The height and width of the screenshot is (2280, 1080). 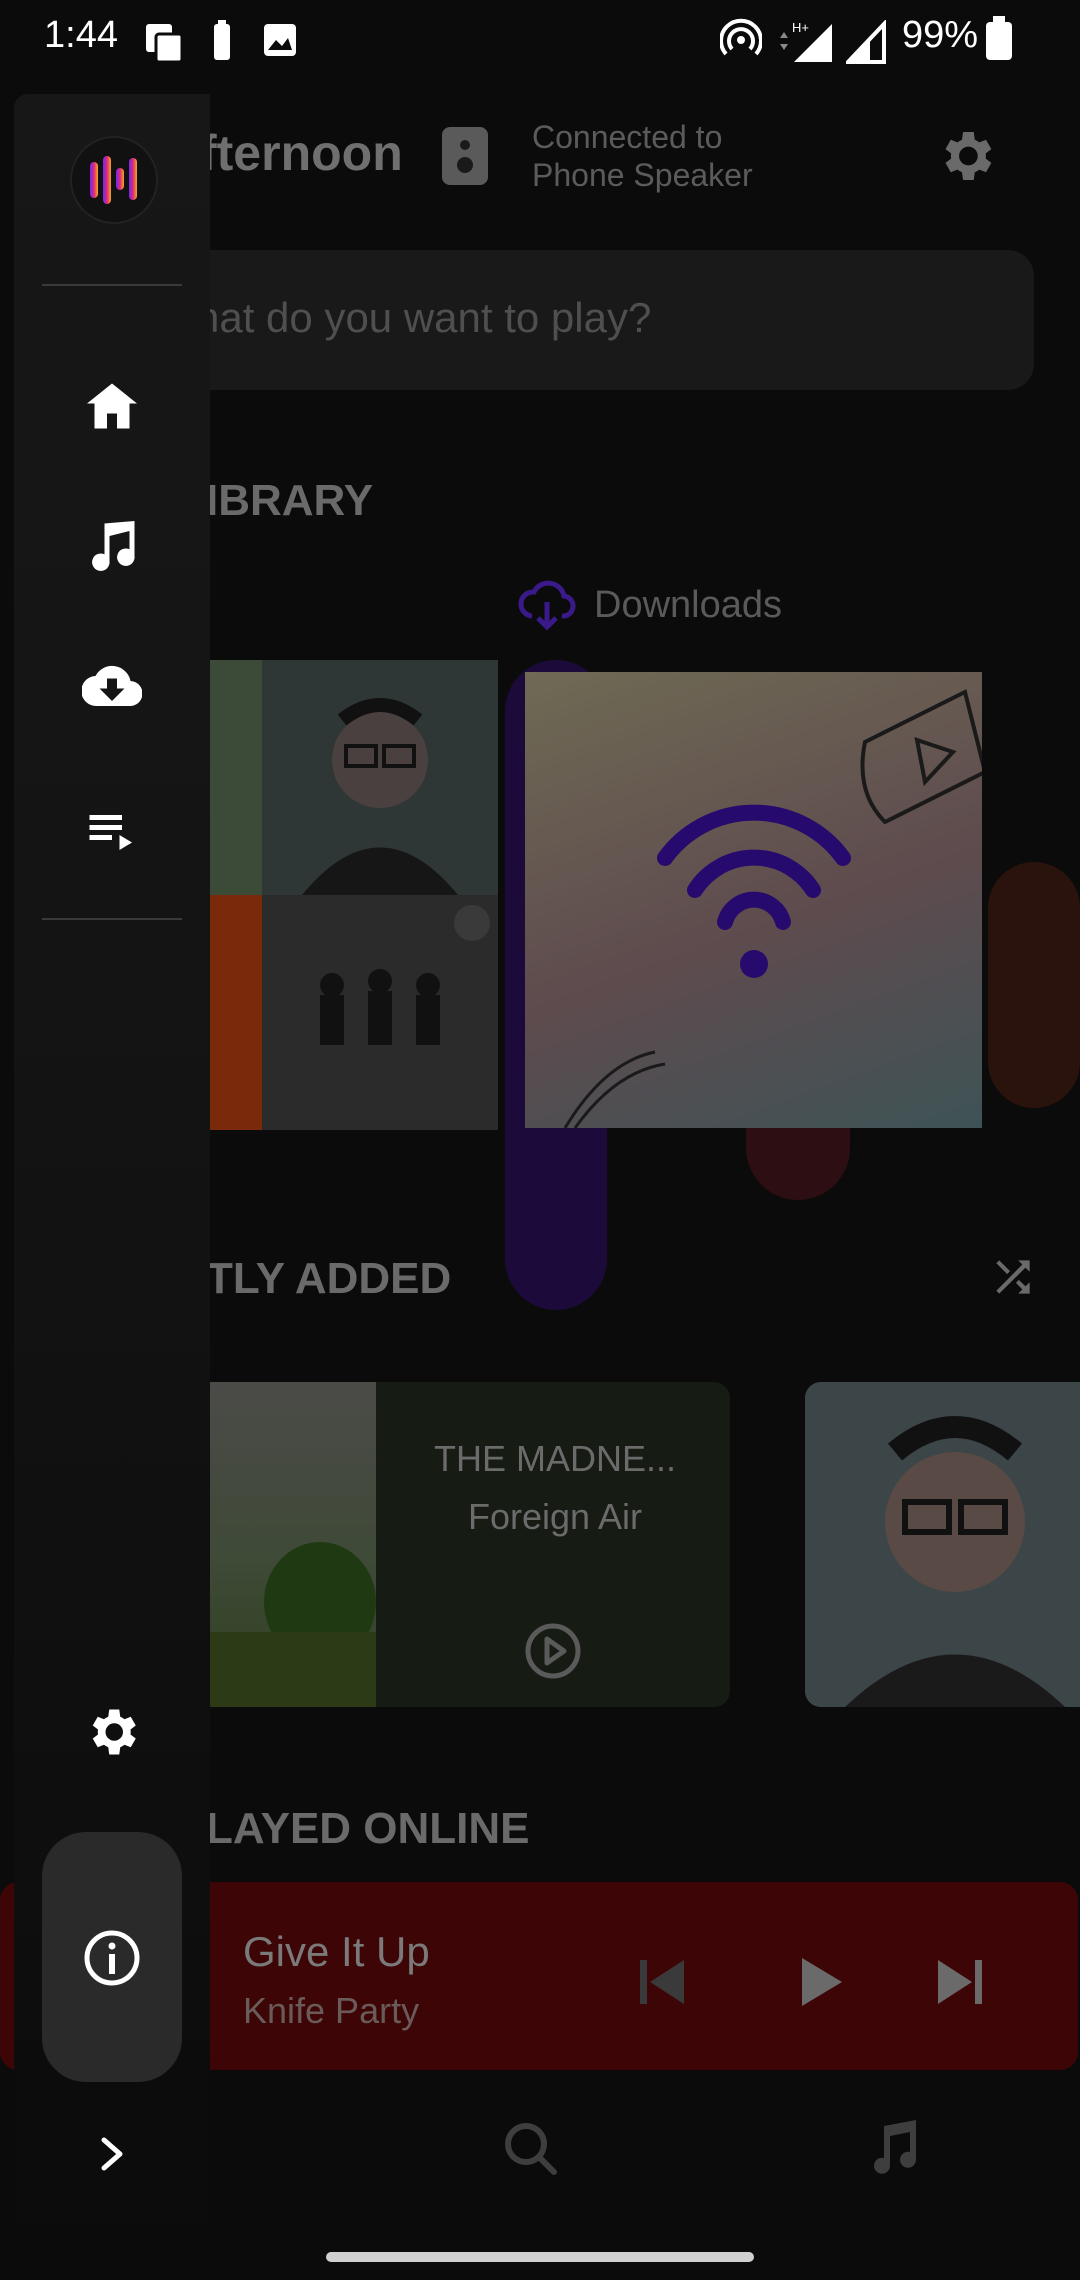 I want to click on greeting-title: fternoon, so click(x=301, y=153).